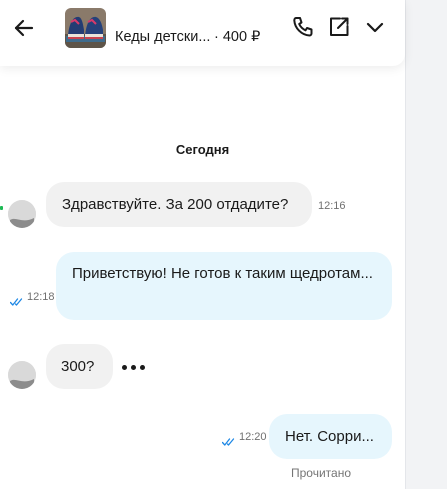 The image size is (447, 489). What do you see at coordinates (321, 473) in the screenshot?
I see `read-status: Прочитано` at bounding box center [321, 473].